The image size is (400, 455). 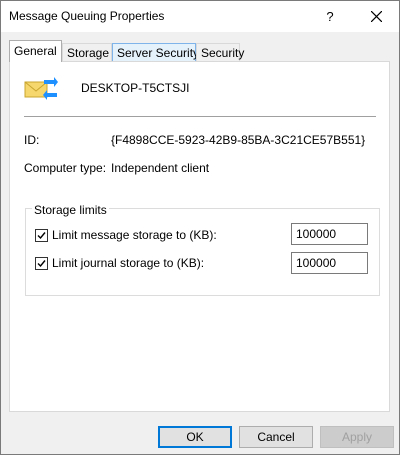 I want to click on limit-message-storage-label: Limit message storage to (KB):, so click(x=134, y=235).